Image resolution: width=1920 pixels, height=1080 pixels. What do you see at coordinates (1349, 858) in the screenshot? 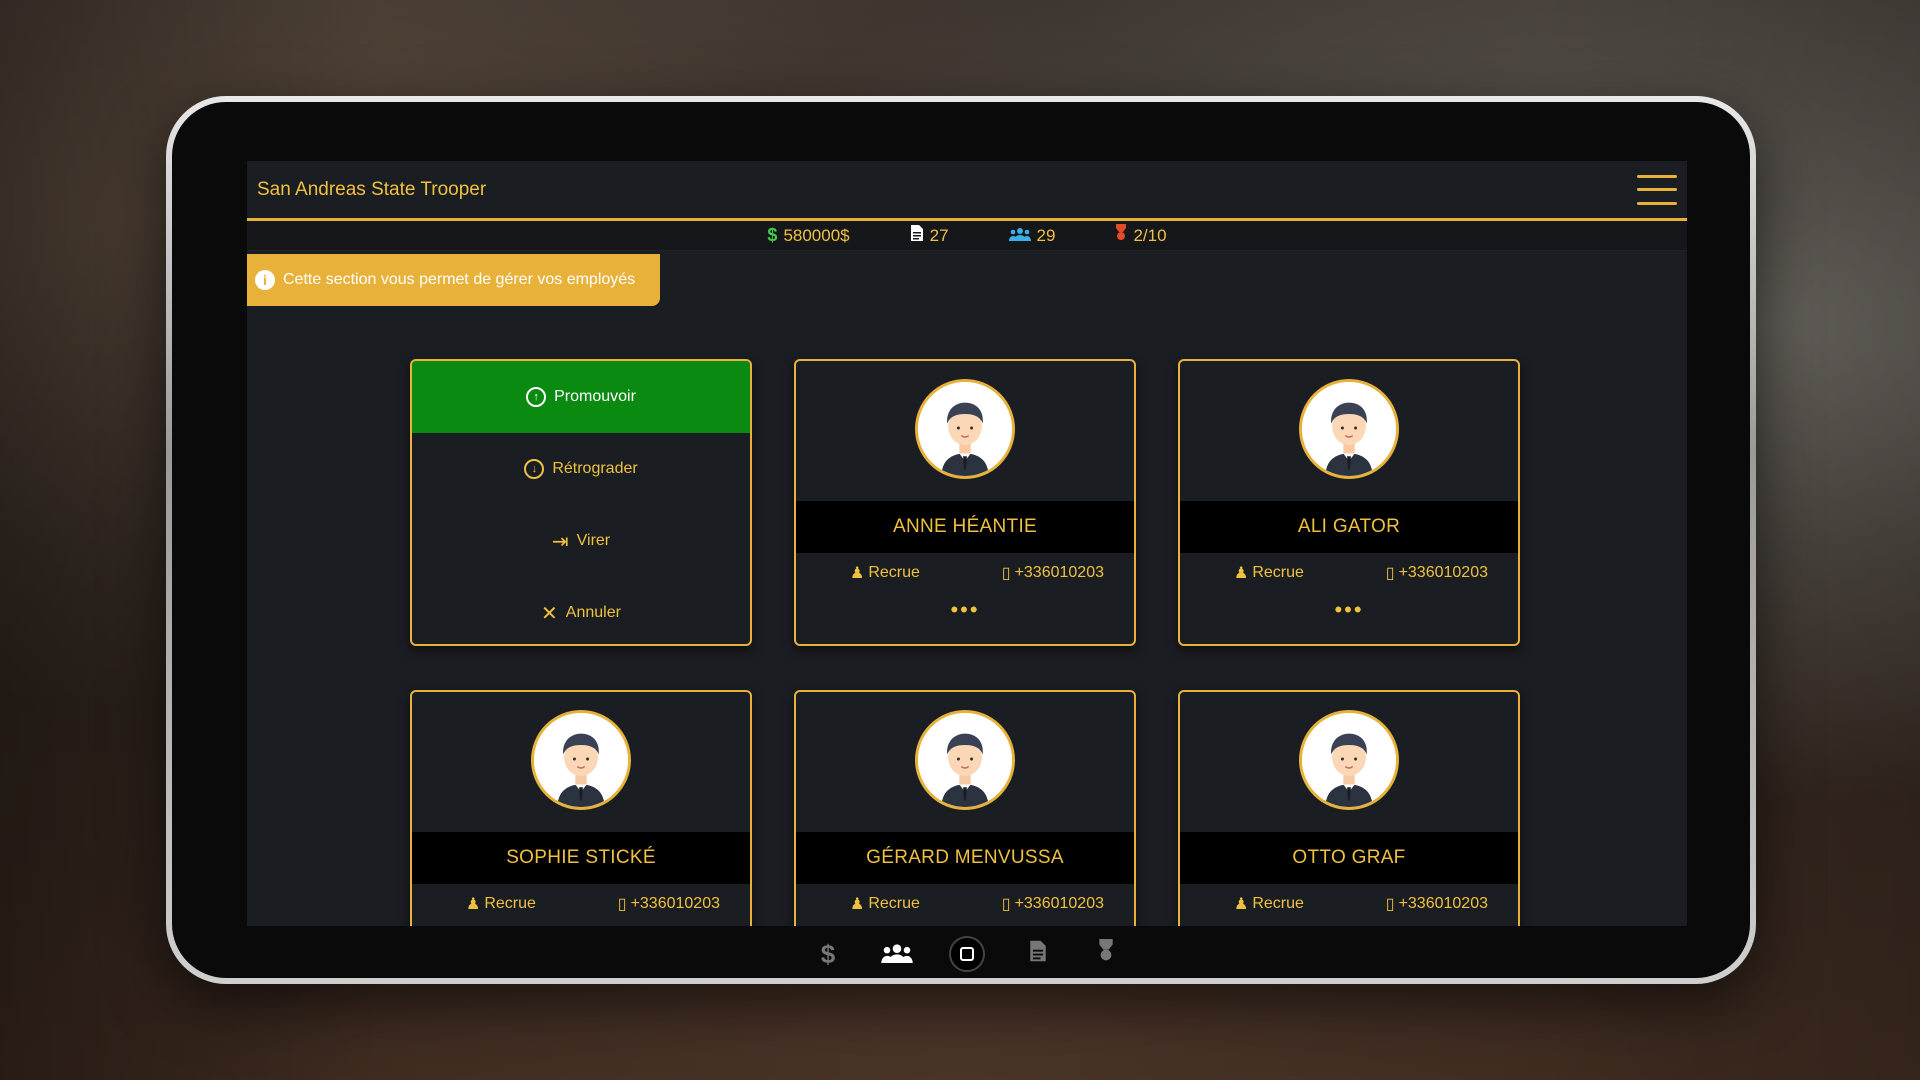
I see `employee-name: OTTO GRAF` at bounding box center [1349, 858].